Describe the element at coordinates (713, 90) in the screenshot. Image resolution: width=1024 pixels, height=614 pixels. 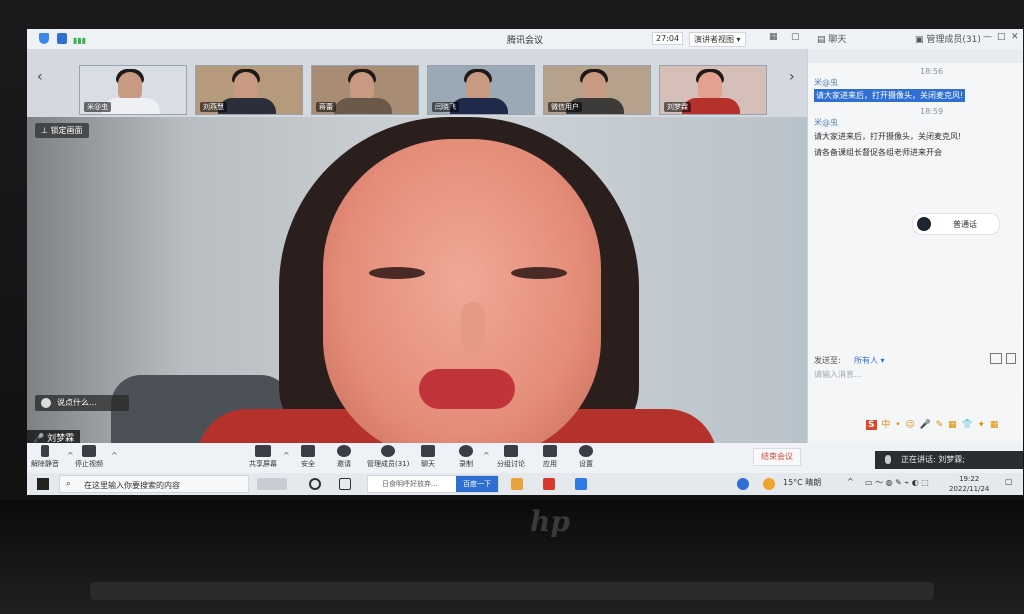
I see `participant-tile: 刘梦霖` at that location.